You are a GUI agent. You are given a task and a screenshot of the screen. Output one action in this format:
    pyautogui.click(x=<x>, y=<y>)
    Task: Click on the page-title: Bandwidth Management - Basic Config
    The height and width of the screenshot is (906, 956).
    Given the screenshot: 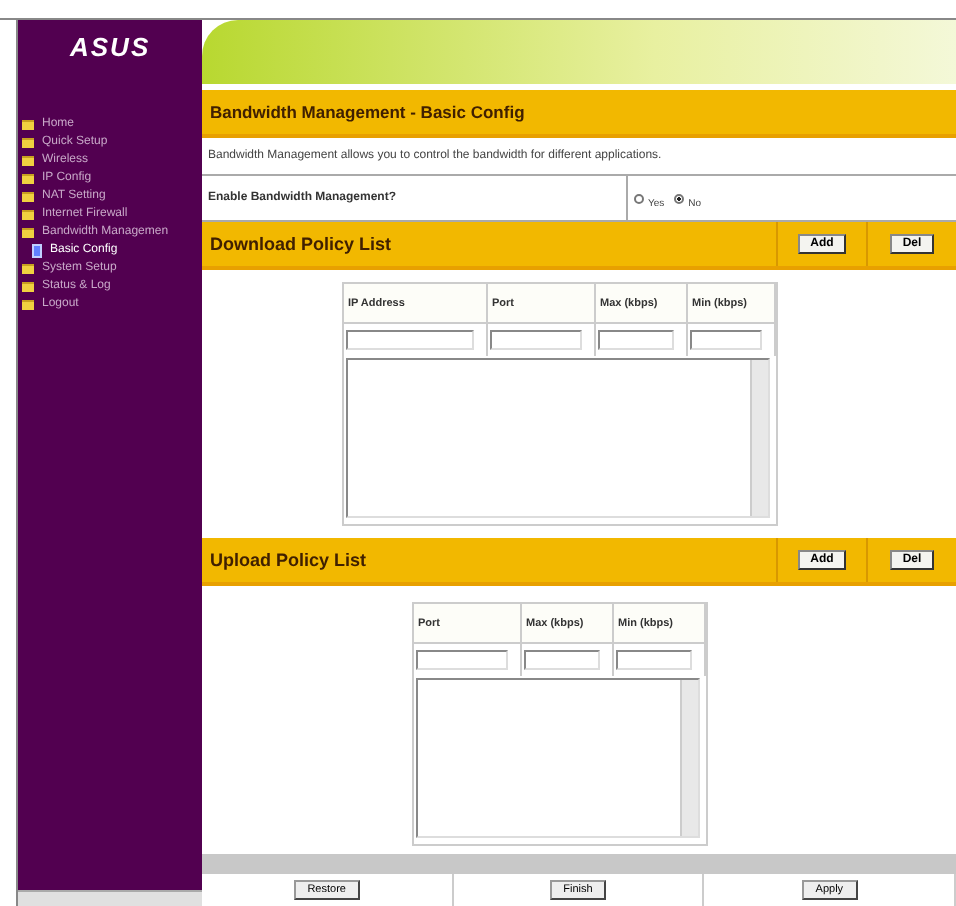 What is the action you would take?
    pyautogui.click(x=367, y=112)
    